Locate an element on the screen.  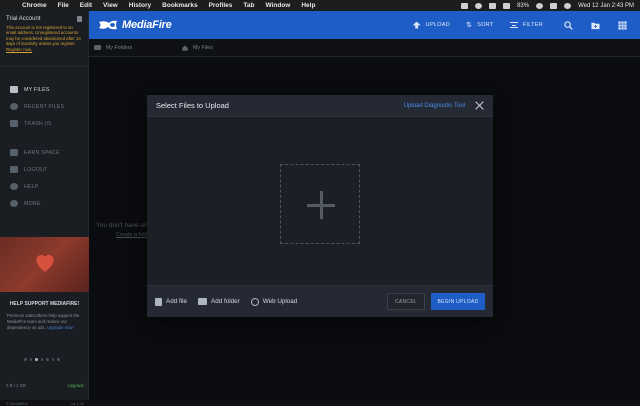
web-upload-button: Web Upload is located at coordinates (274, 301).